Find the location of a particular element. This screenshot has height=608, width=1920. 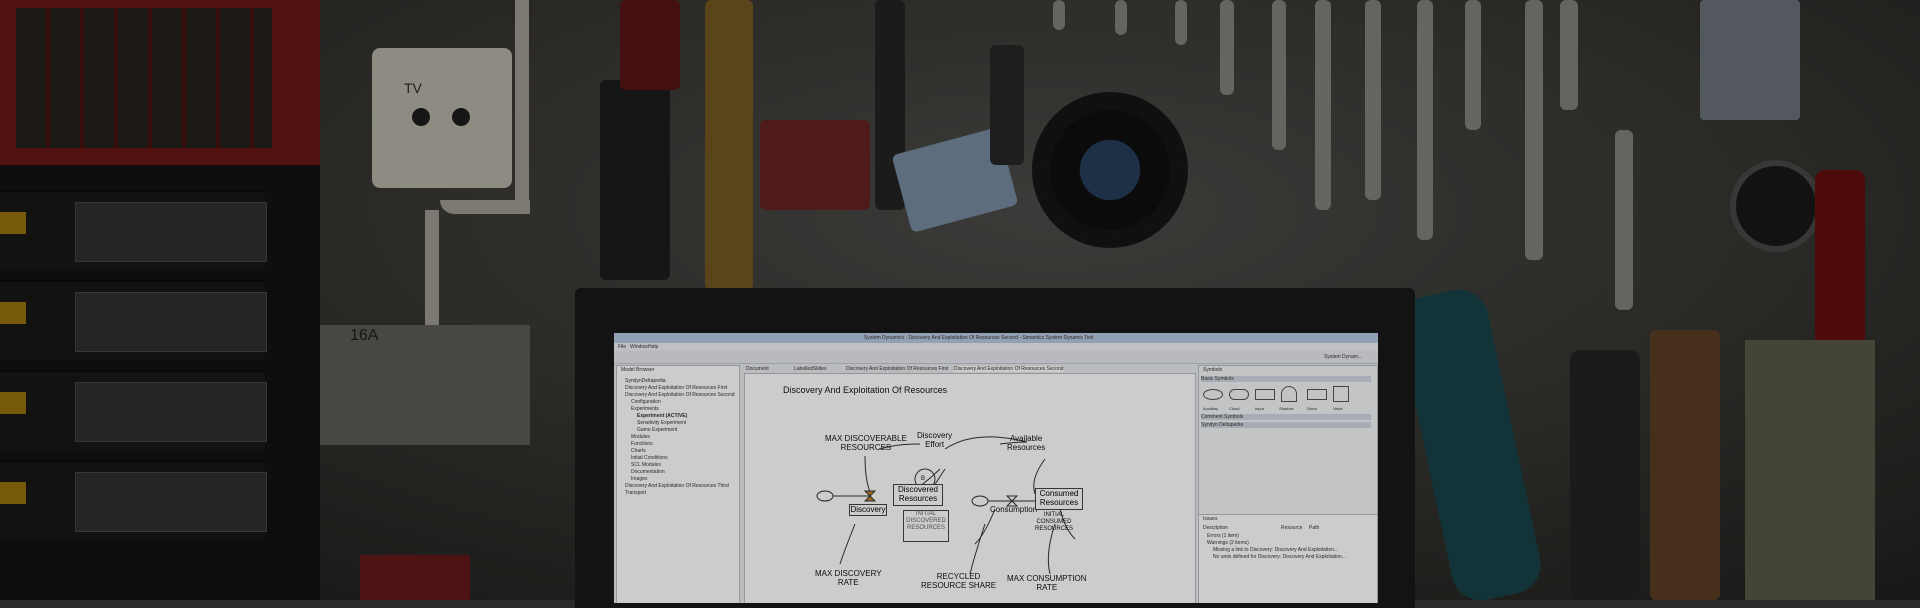

switch-plate: 16A is located at coordinates (425, 385).